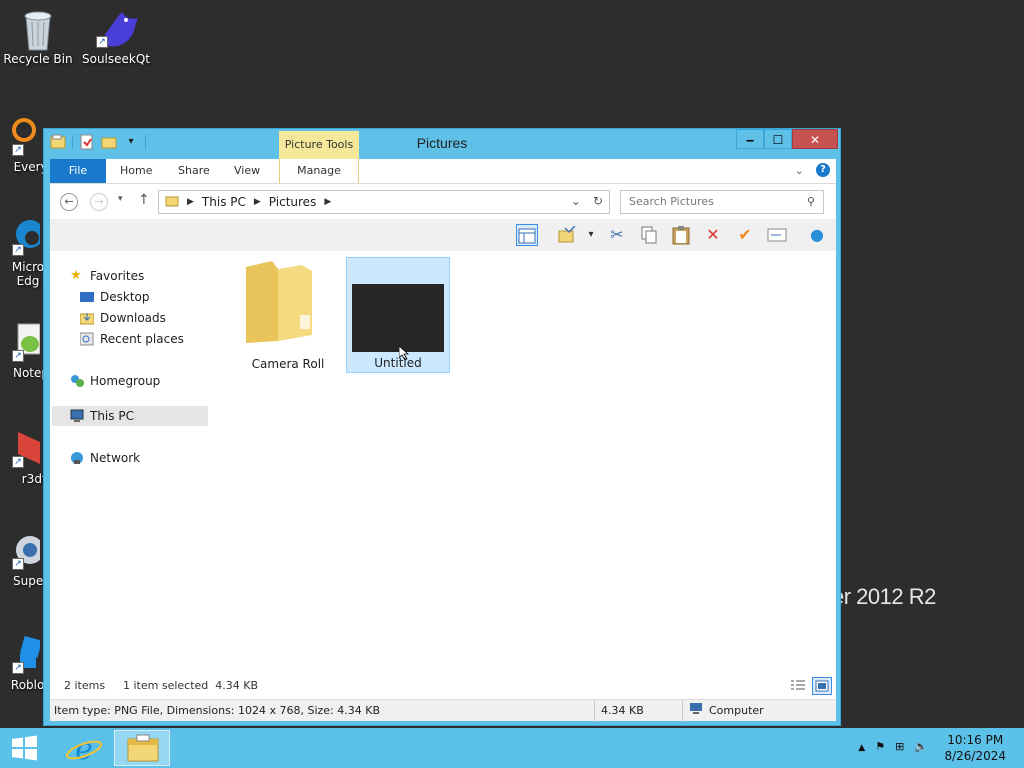 This screenshot has width=1024, height=768. I want to click on nav-item-downloads: Downloads, so click(122, 318).